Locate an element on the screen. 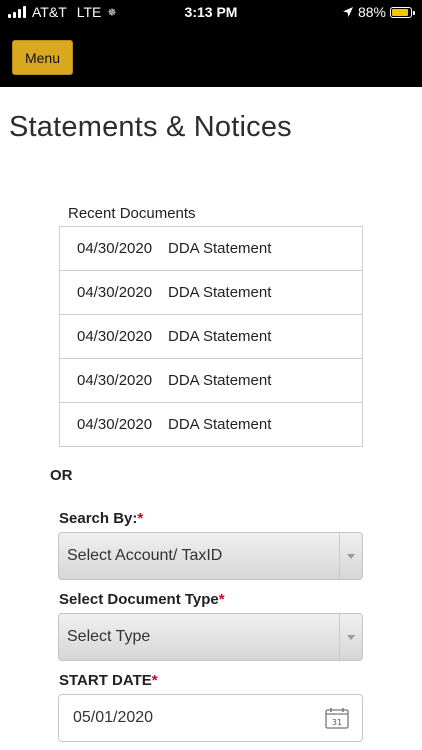  calendar-day-number: 31 is located at coordinates (337, 722).